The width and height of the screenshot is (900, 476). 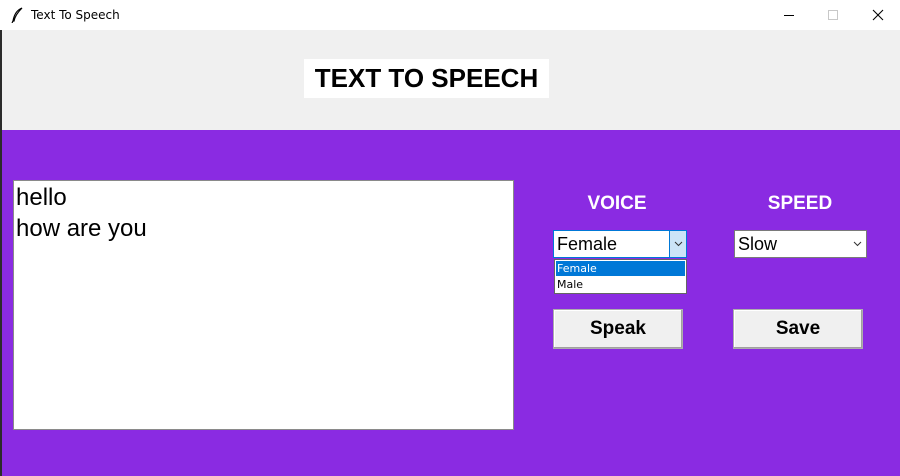 I want to click on close-icon, so click(x=878, y=15).